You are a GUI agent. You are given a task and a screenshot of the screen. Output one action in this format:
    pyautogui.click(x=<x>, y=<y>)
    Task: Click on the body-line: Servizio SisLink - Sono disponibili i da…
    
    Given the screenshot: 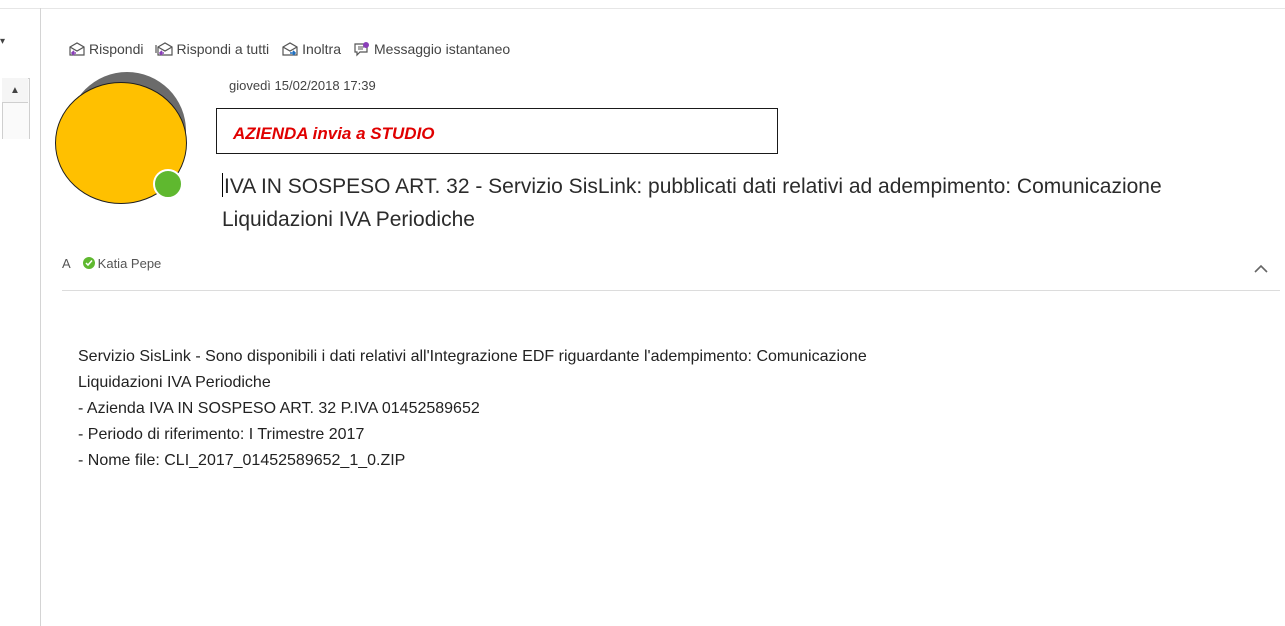 What is the action you would take?
    pyautogui.click(x=472, y=356)
    